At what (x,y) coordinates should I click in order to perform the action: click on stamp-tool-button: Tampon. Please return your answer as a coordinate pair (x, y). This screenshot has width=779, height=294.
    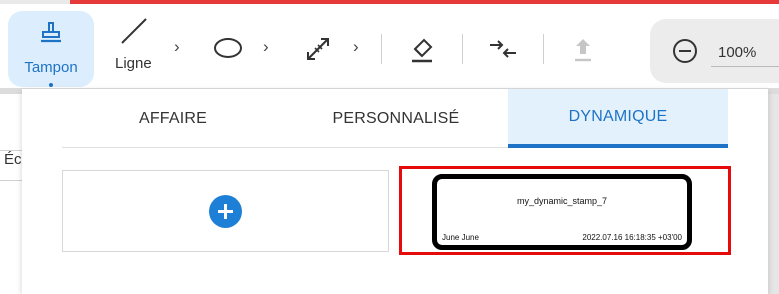
    Looking at the image, I should click on (51, 49).